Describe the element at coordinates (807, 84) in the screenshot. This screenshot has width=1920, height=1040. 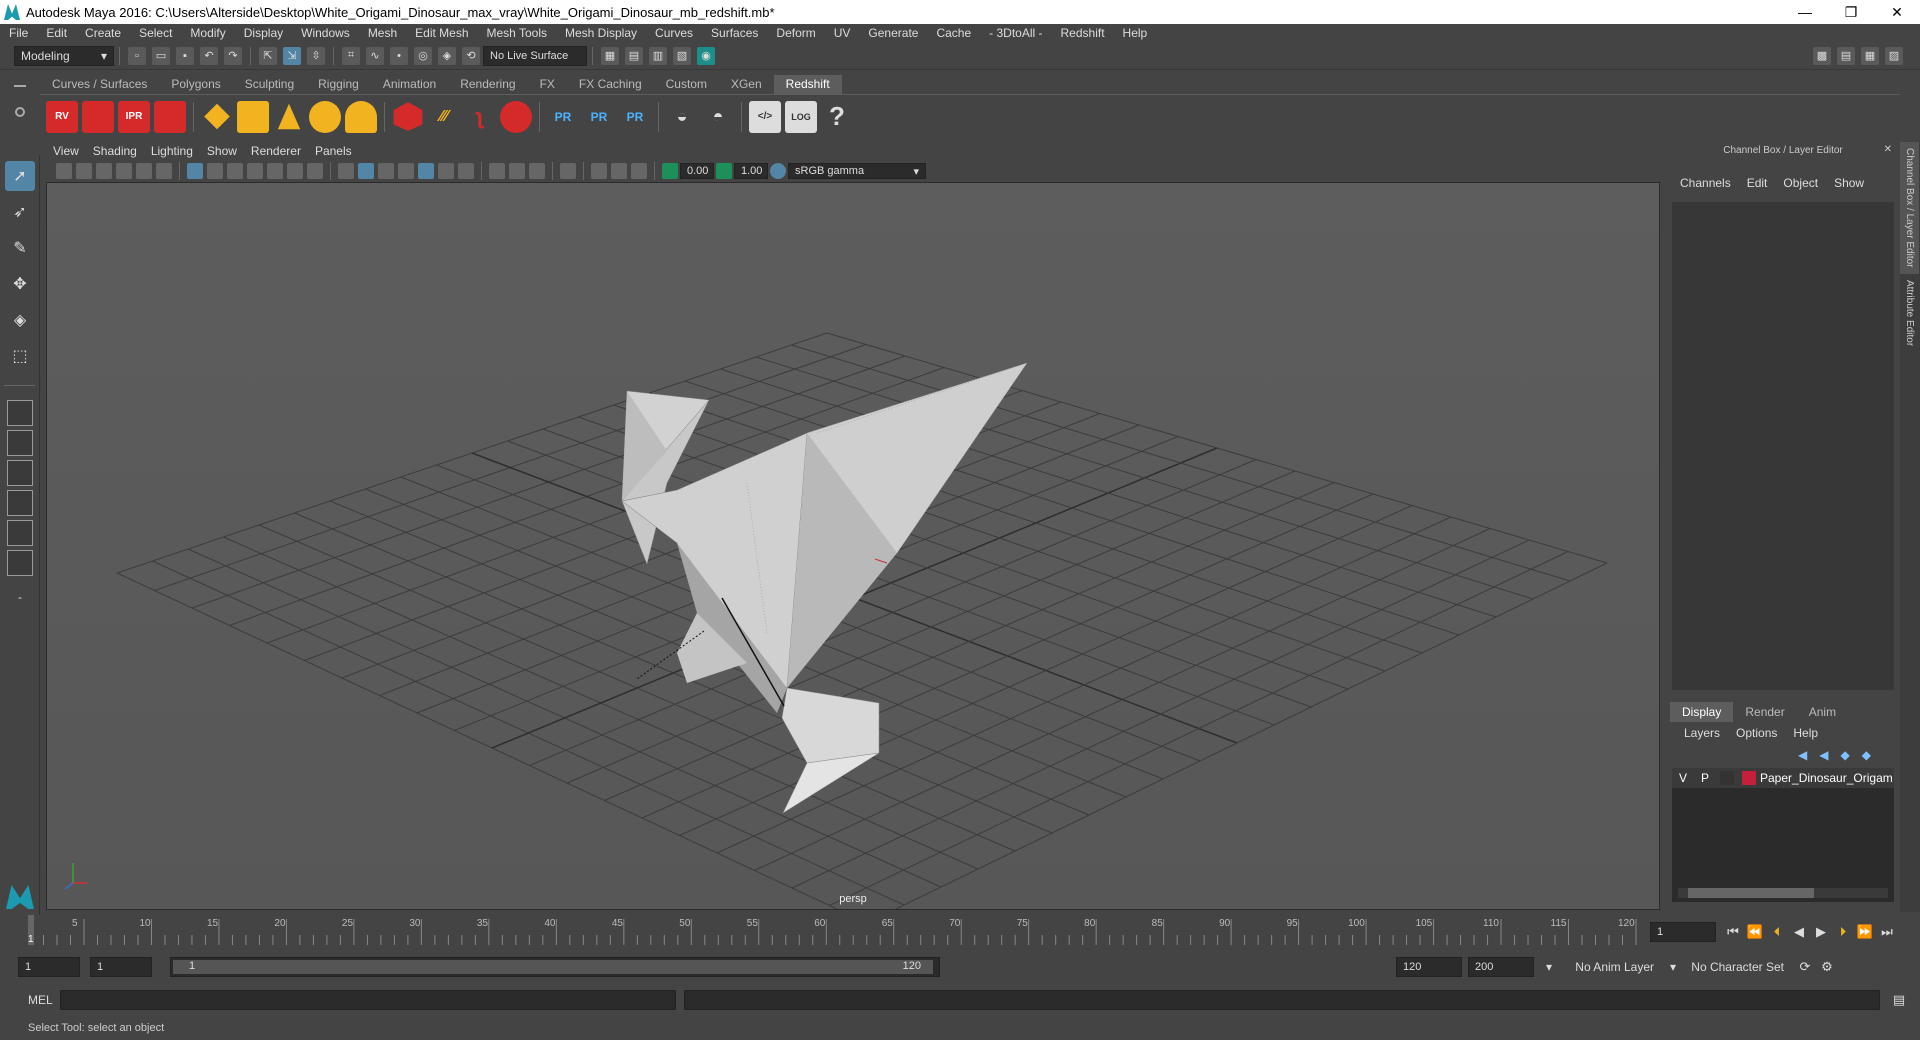
I see `shelf-tab-redshift: Redshift` at that location.